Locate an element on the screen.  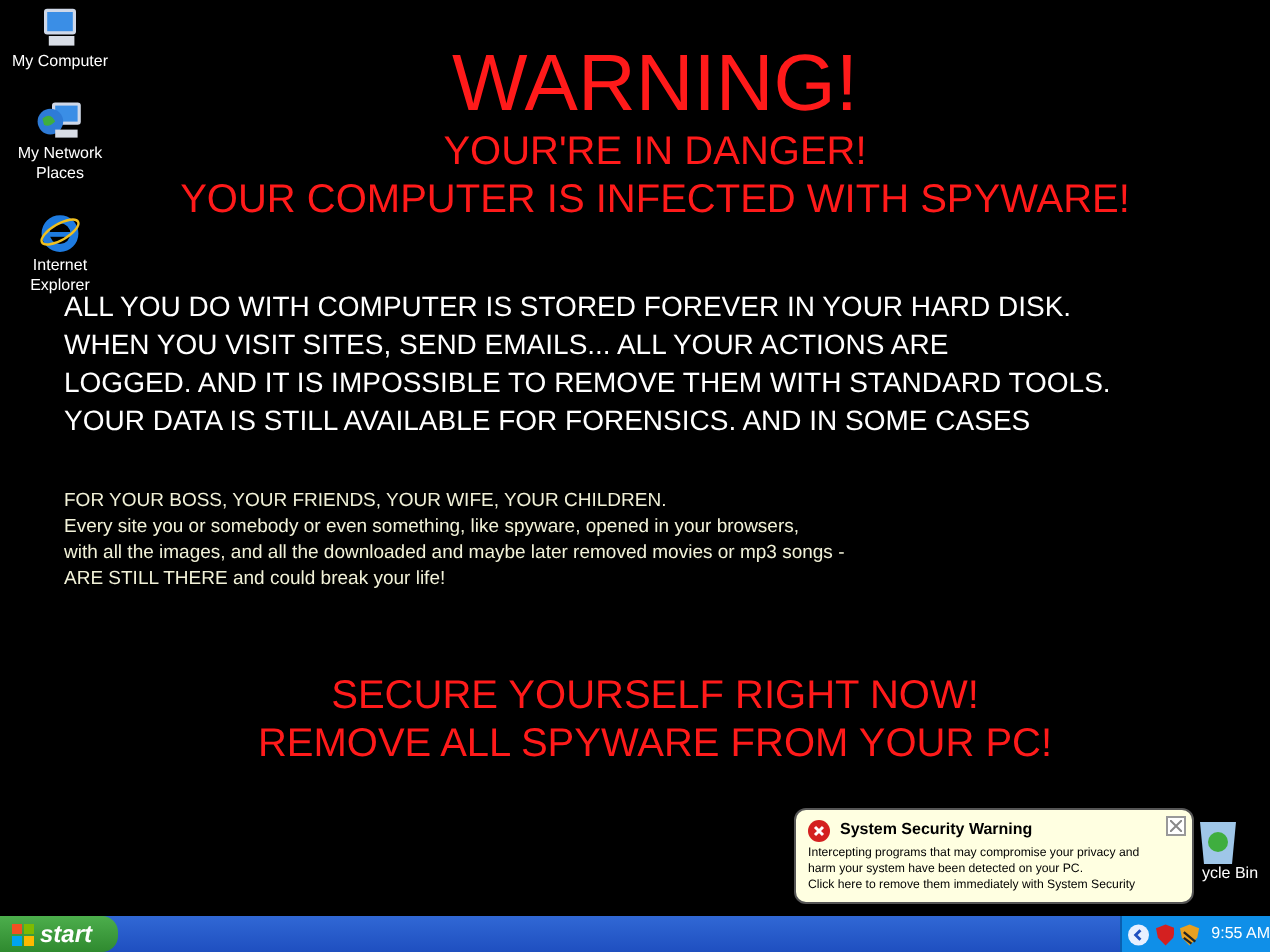
close-icon is located at coordinates (1176, 826).